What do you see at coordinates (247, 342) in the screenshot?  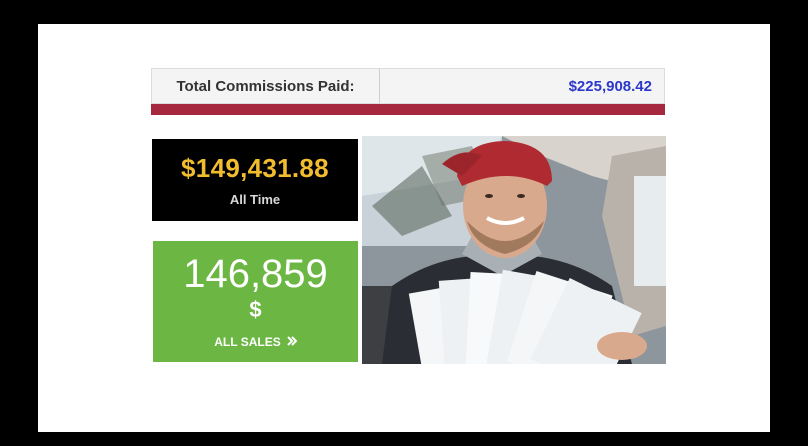 I see `all-sales-label: ALL SALES` at bounding box center [247, 342].